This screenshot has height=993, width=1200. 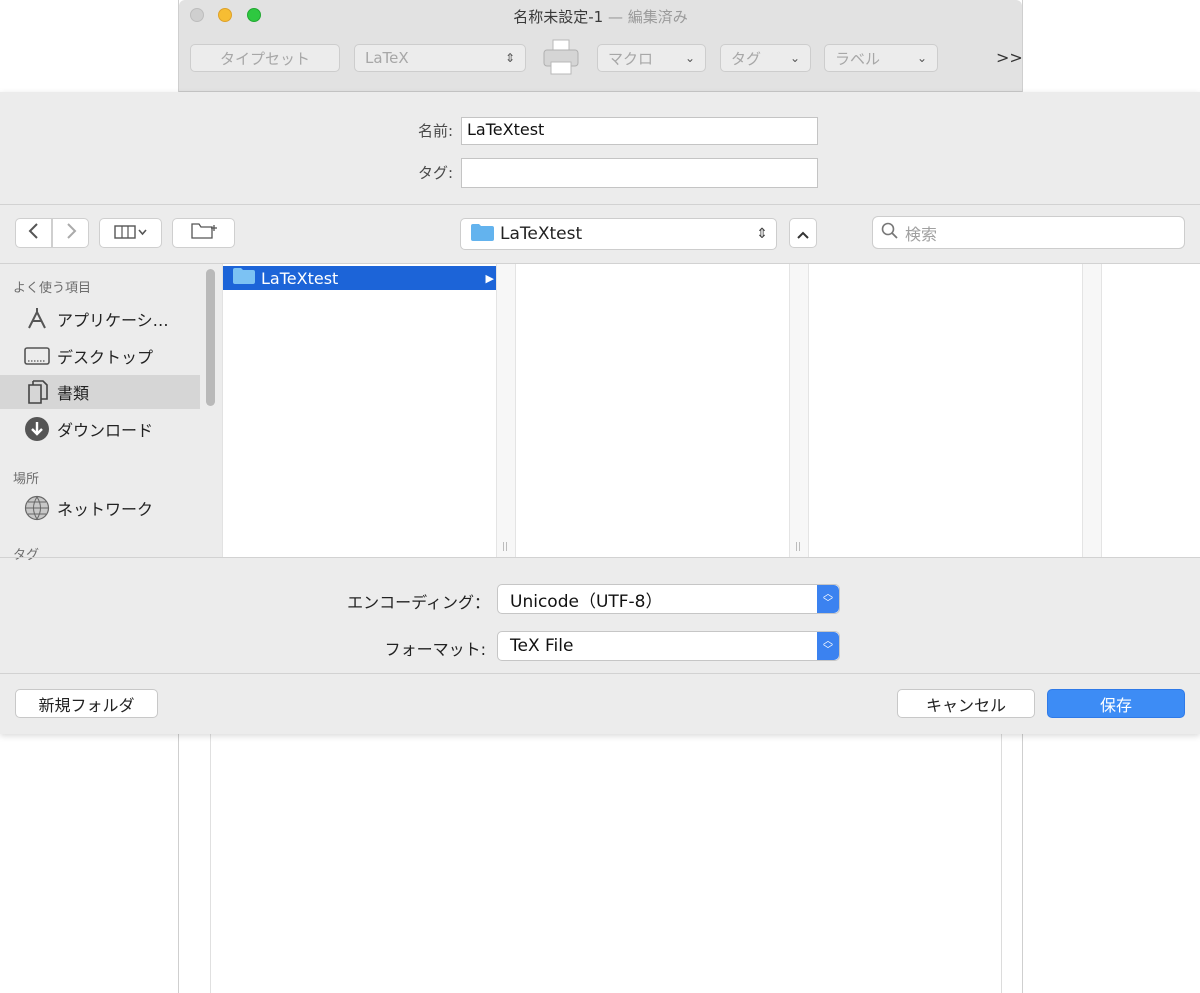 What do you see at coordinates (105, 430) in the screenshot?
I see `sidebar-item-label: ダウンロード` at bounding box center [105, 430].